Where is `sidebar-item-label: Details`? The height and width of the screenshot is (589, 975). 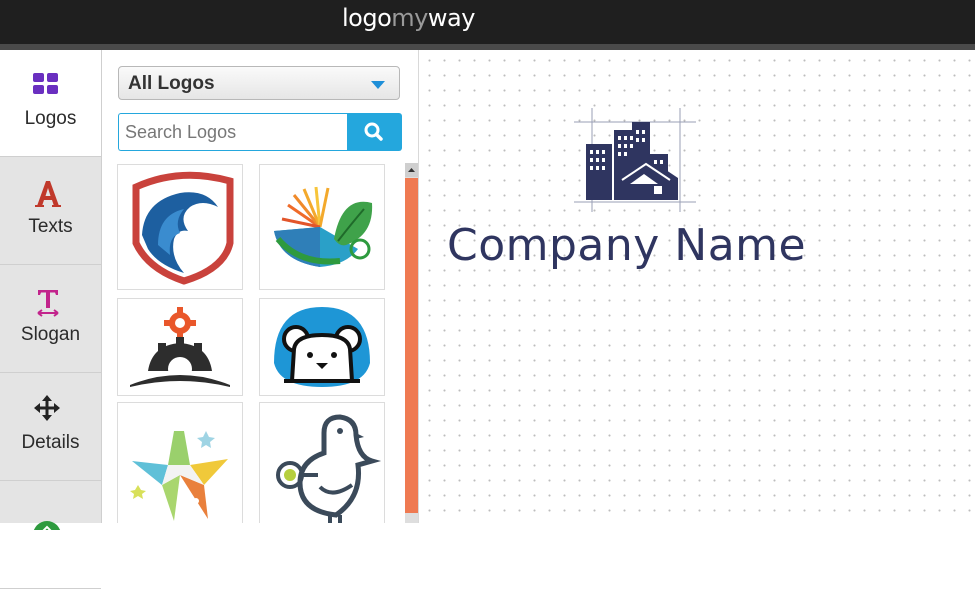 sidebar-item-label: Details is located at coordinates (50, 442).